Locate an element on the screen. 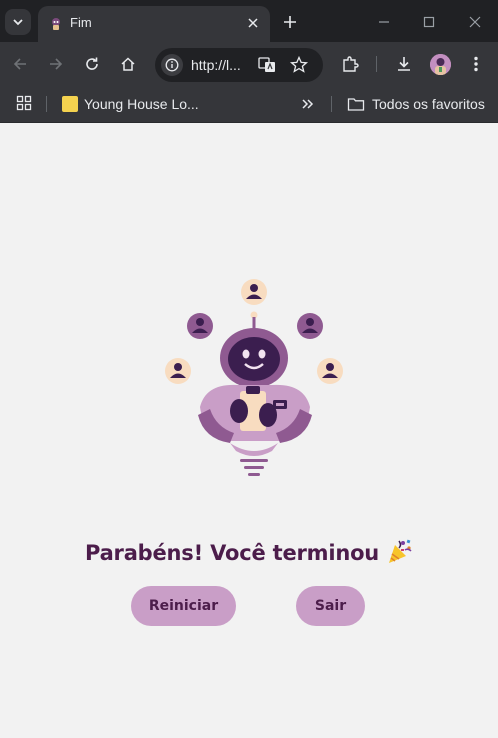 This screenshot has height=738, width=498. home-button is located at coordinates (128, 64).